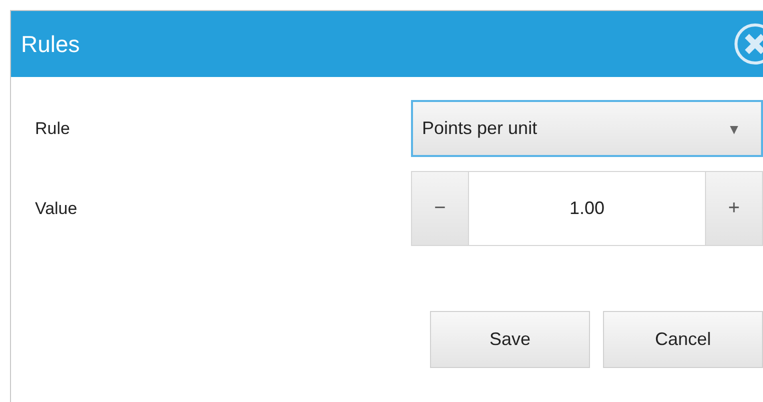 This screenshot has height=402, width=763. What do you see at coordinates (587, 128) in the screenshot?
I see `rule-dropdown: Points per unit ▼` at bounding box center [587, 128].